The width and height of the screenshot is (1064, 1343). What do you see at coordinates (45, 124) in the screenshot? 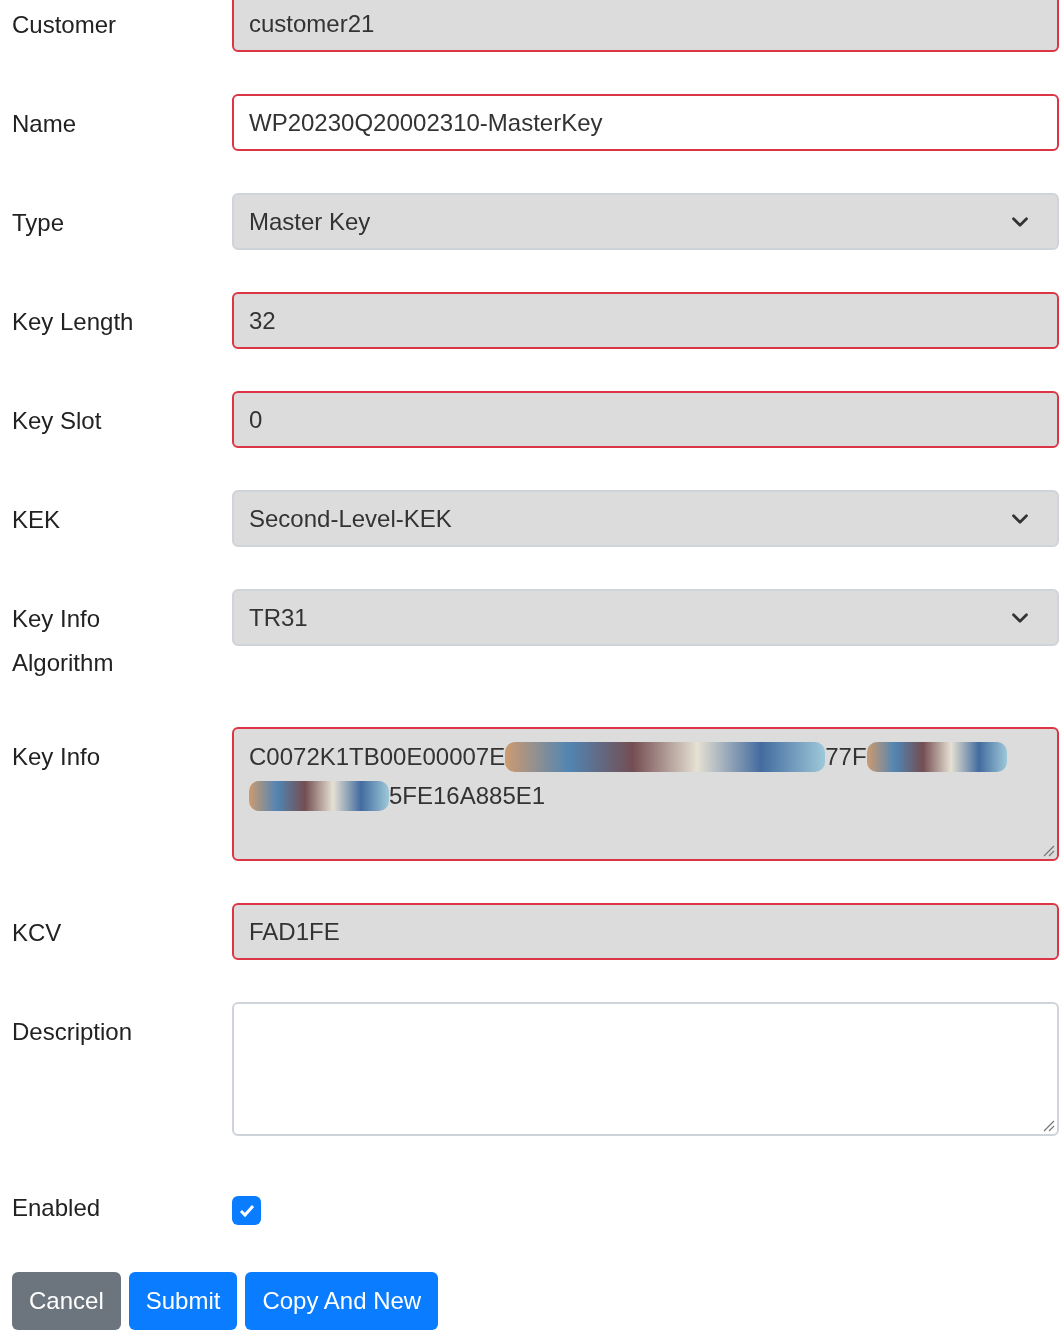
I see `field-label: Name` at bounding box center [45, 124].